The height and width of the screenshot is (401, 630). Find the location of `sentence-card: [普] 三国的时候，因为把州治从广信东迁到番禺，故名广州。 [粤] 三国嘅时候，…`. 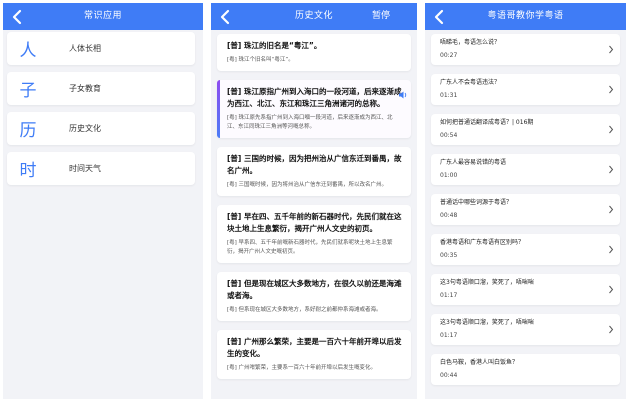

sentence-card: [普] 三国的时候，因为把州治从广信东迁到番禺，故名广州。 [粤] 三国嘅时候，… is located at coordinates (314, 171).